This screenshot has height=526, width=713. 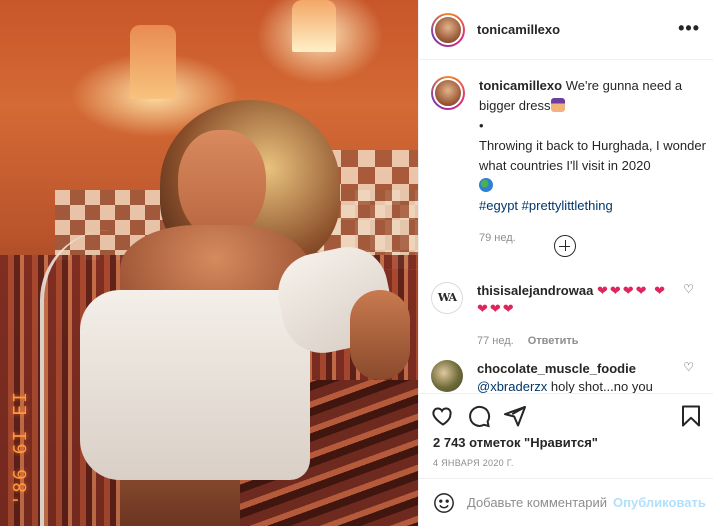 I want to click on woman-gesturing-emoji-icon, so click(x=557, y=105).